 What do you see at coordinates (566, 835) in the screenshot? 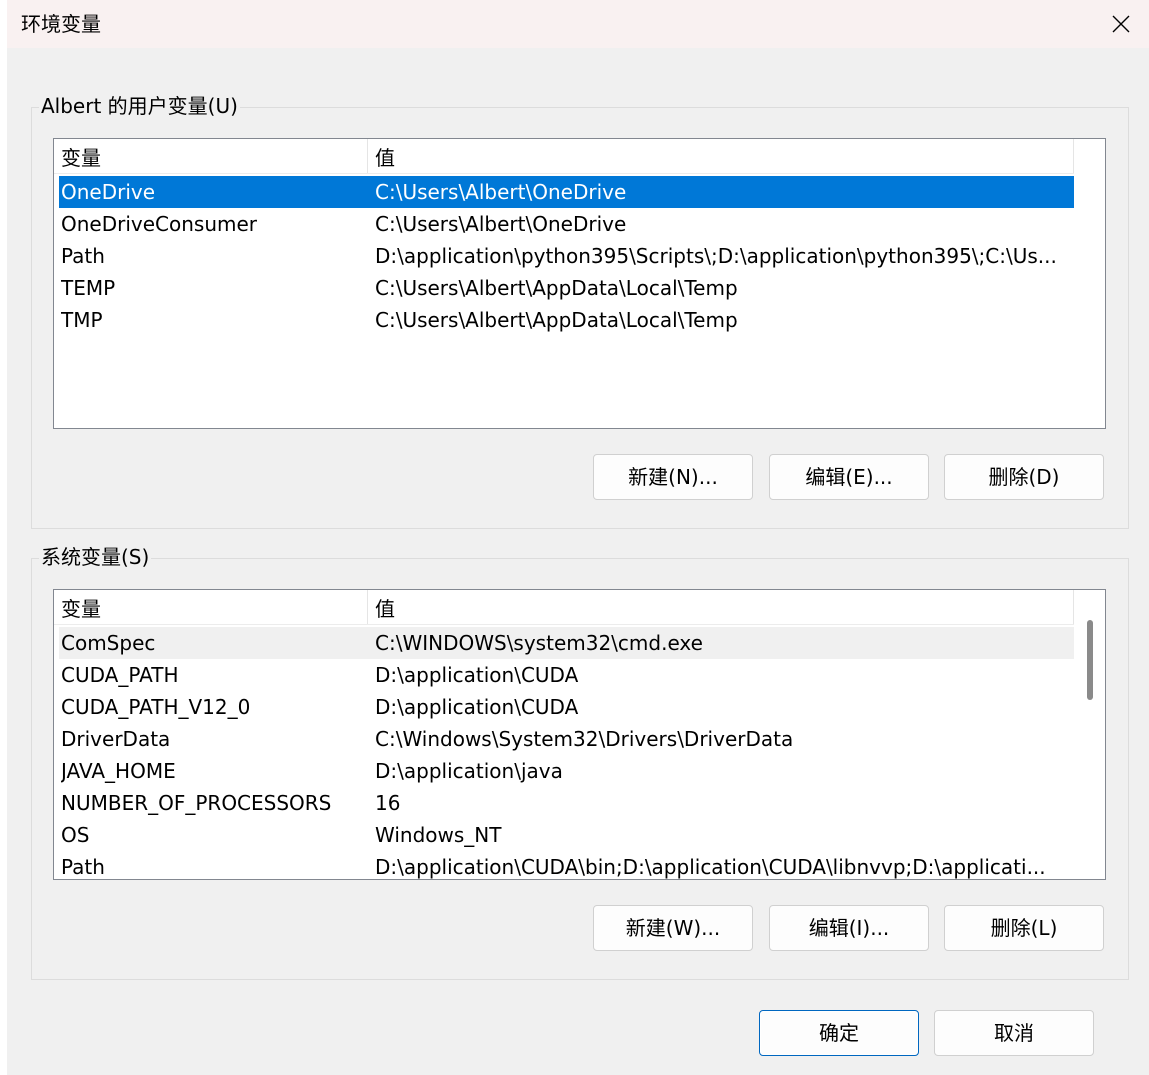
I see `table-row: OS Windows_NT` at bounding box center [566, 835].